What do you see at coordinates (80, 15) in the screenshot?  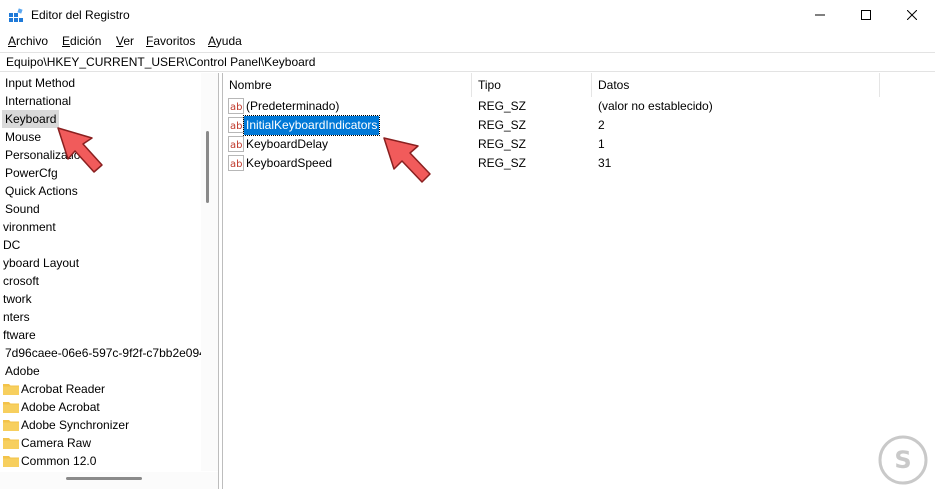 I see `window-title: Editor del Registro` at bounding box center [80, 15].